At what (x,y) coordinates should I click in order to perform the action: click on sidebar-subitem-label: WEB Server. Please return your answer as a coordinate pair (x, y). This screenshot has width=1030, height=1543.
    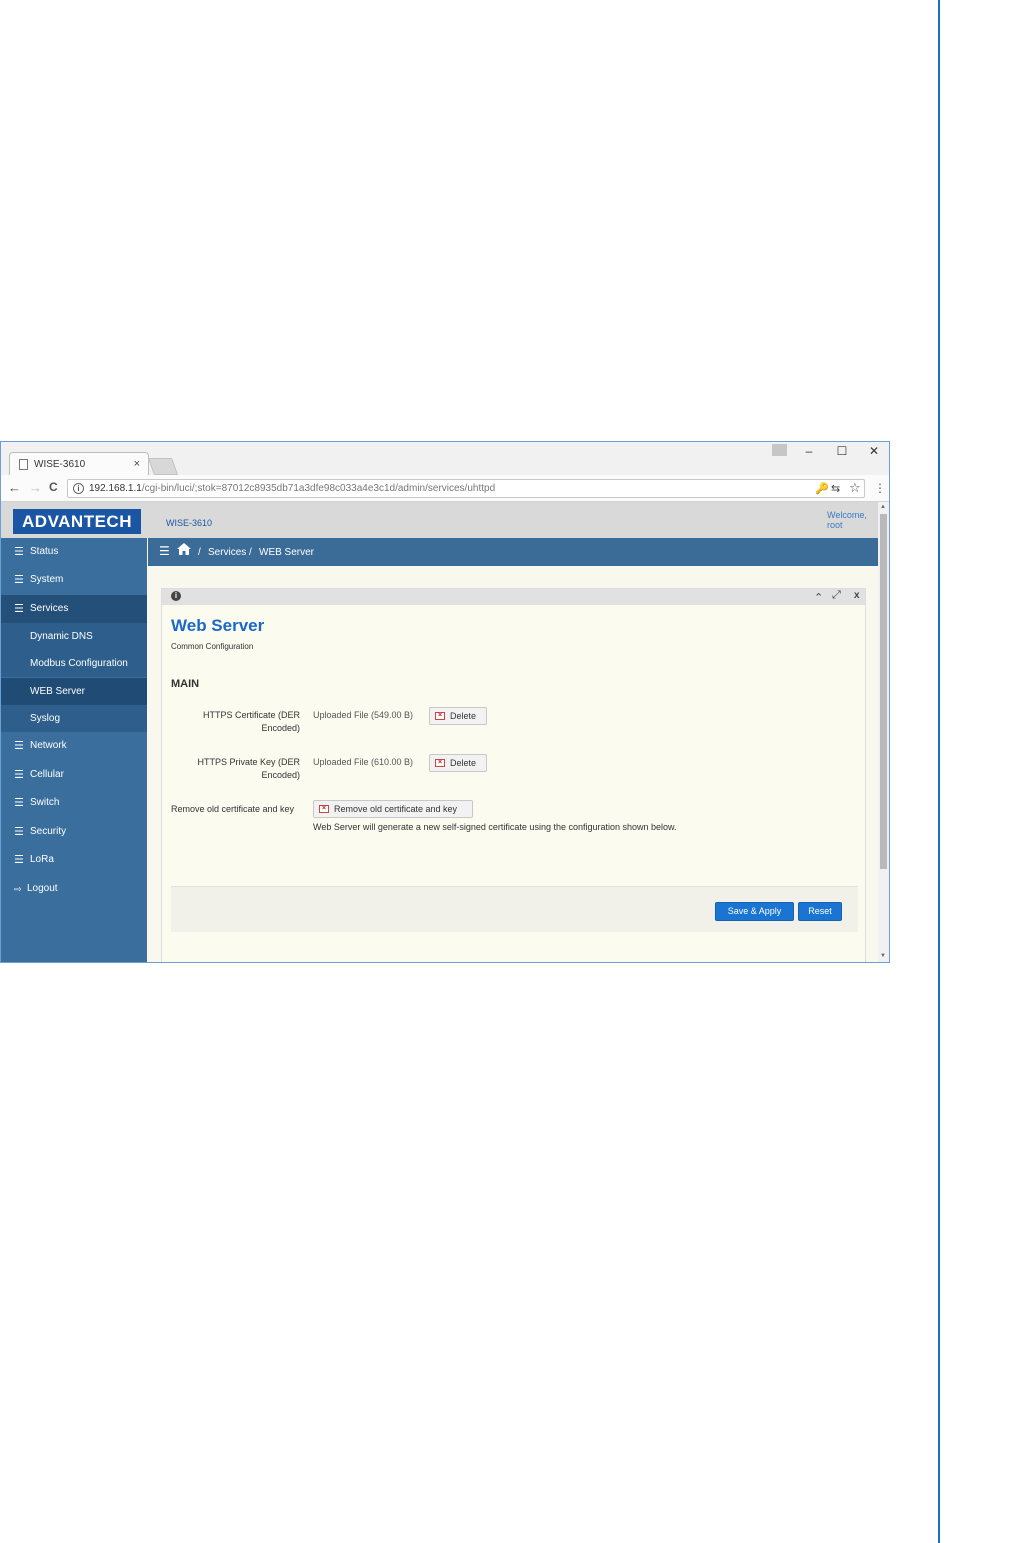
    Looking at the image, I should click on (58, 691).